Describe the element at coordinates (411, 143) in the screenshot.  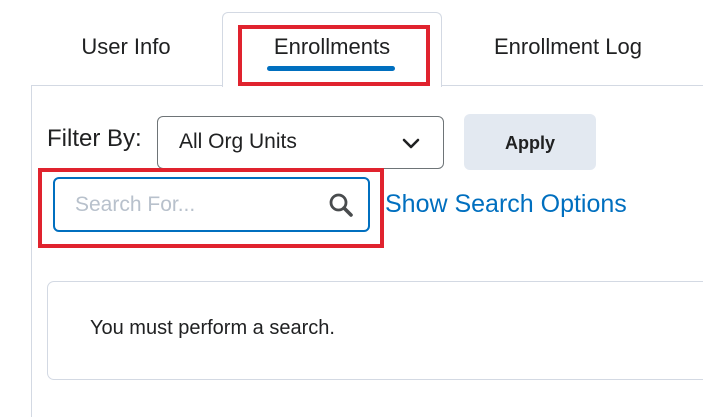
I see `chevron-down-icon` at that location.